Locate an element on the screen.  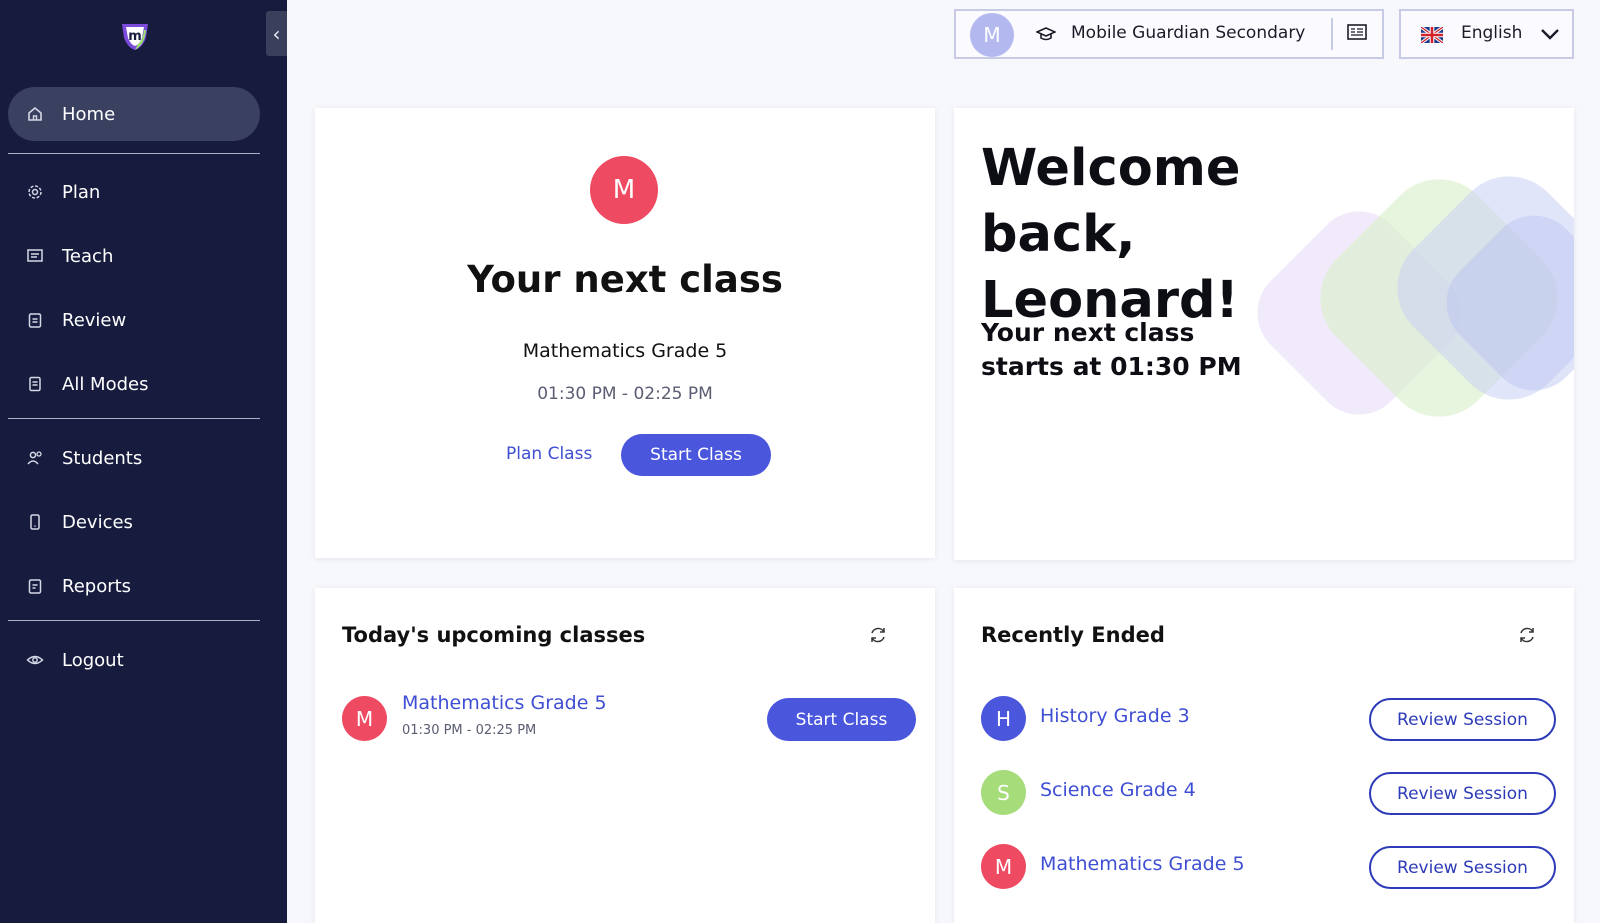
sidebar-item-logout: Logout is located at coordinates (134, 660).